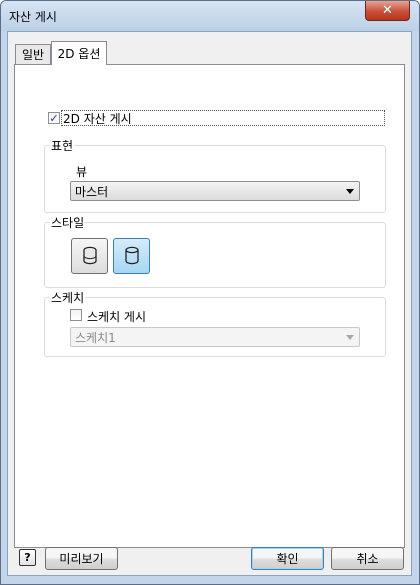 The height and width of the screenshot is (585, 420). Describe the element at coordinates (116, 316) in the screenshot. I see `publish-sketch-label: 스케치 게시` at that location.